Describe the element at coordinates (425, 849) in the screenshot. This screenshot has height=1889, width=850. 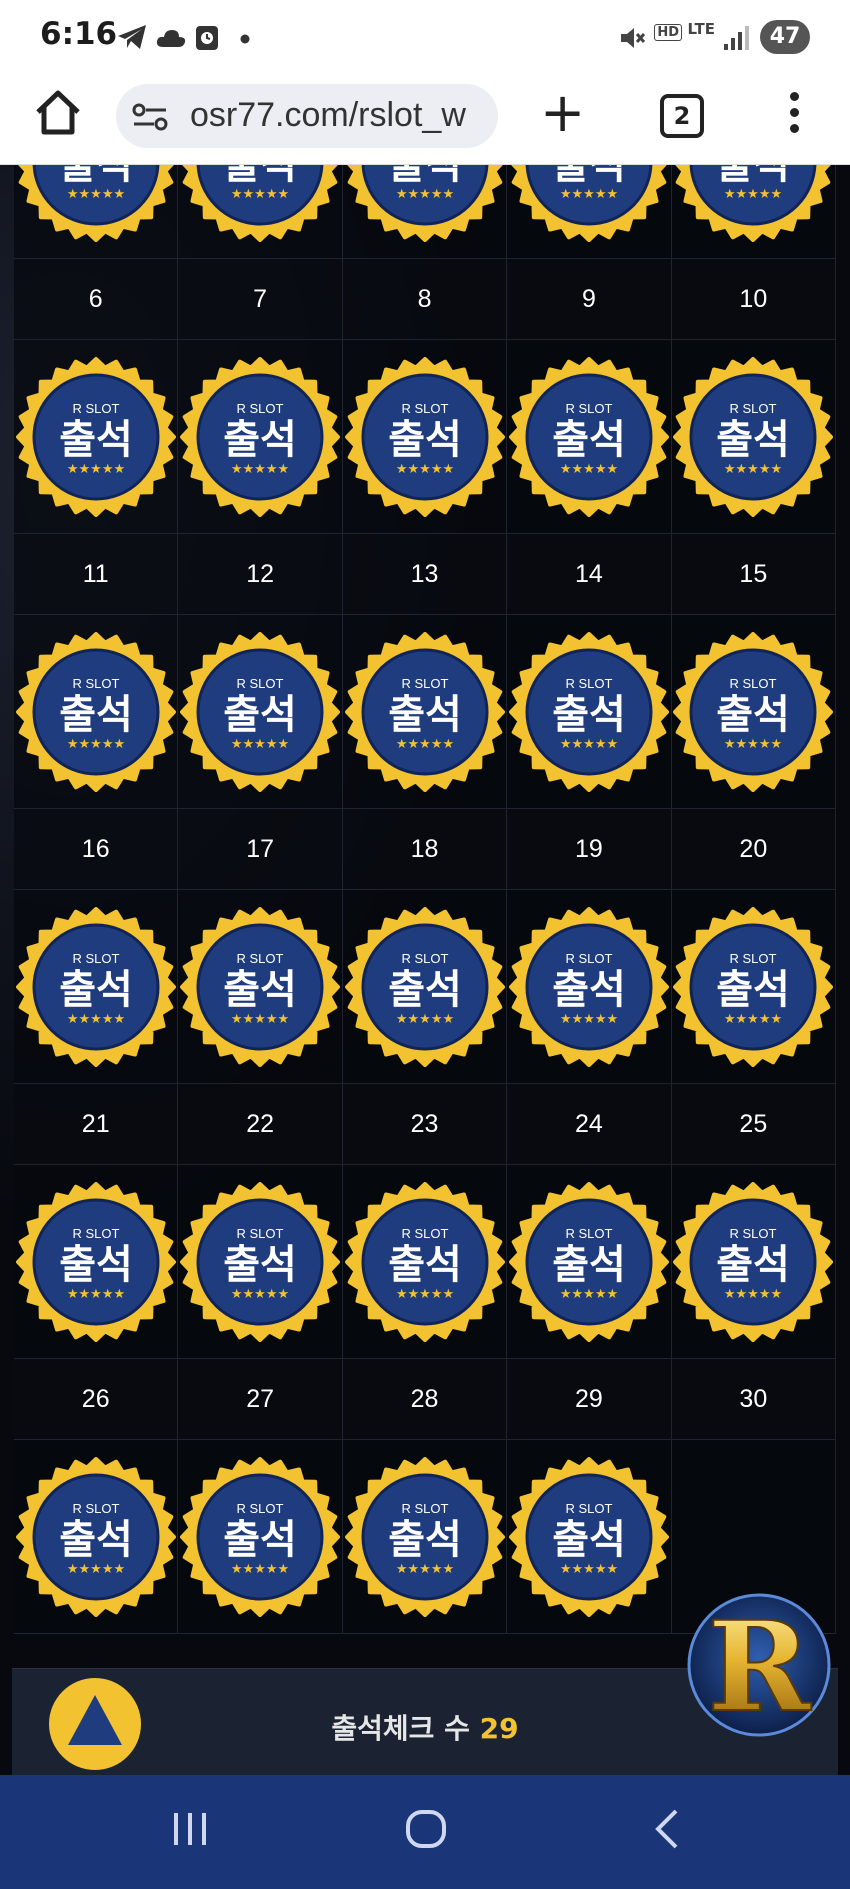
I see `day-number-row: 16 17 18 19 20` at that location.